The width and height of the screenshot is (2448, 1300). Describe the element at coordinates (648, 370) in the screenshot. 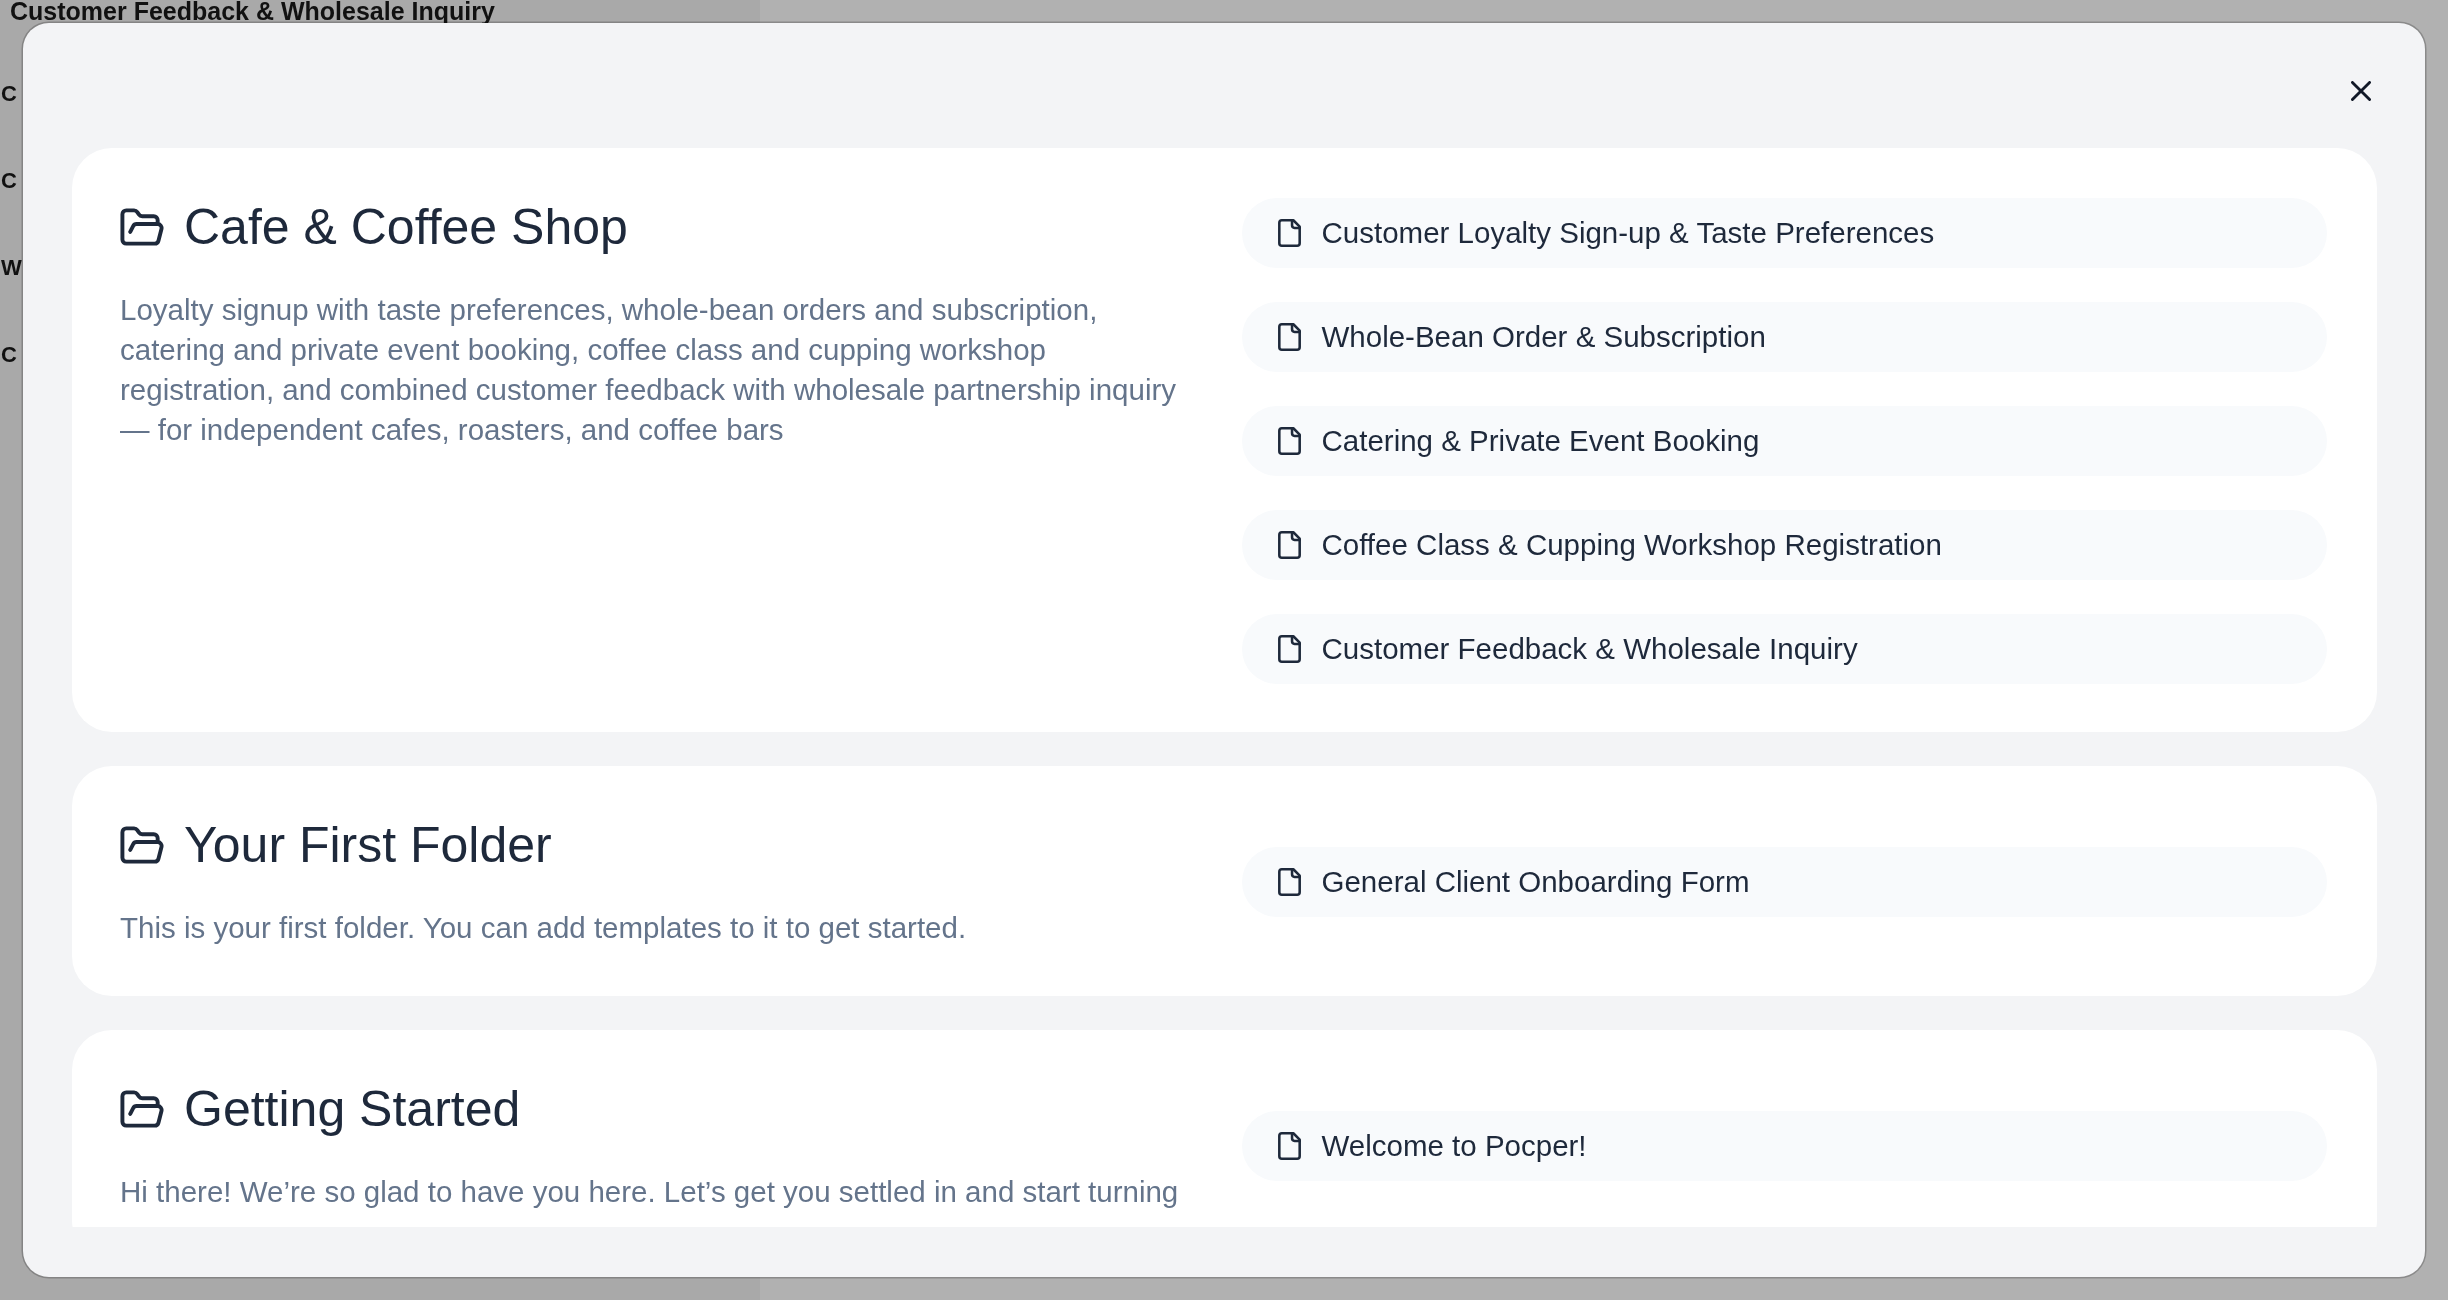

I see `folder-description: Loyalty signup with taste preferences, whole-bean orders and subscription, catering and private event booking, coffee class and cupping workshop registration, and combined customer feedback with wholesale partnership inquiry — for independent cafes, roasters, and coffee bars` at that location.